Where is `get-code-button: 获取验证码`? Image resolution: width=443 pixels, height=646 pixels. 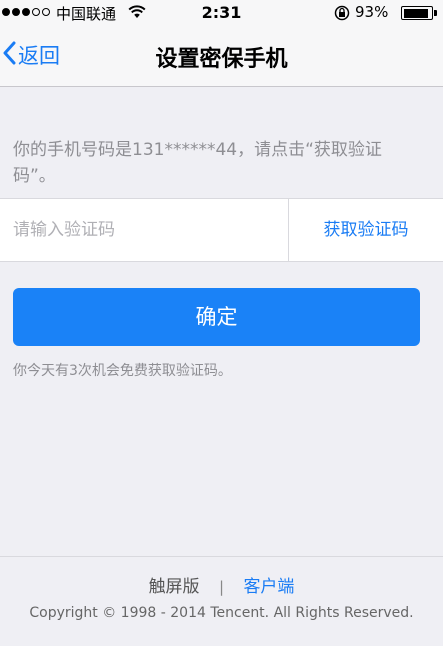 get-code-button: 获取验证码 is located at coordinates (366, 230).